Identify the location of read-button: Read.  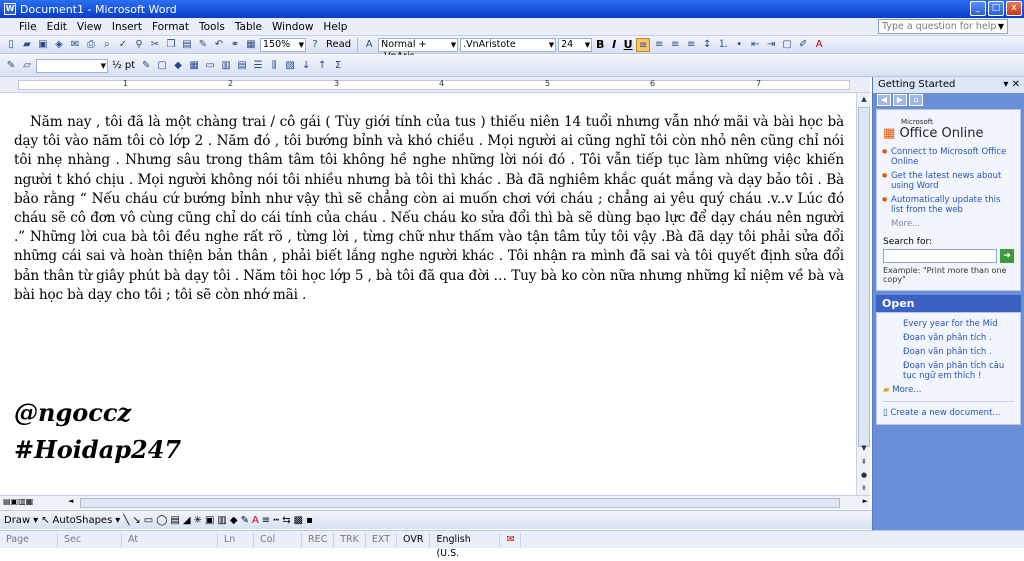
(338, 44).